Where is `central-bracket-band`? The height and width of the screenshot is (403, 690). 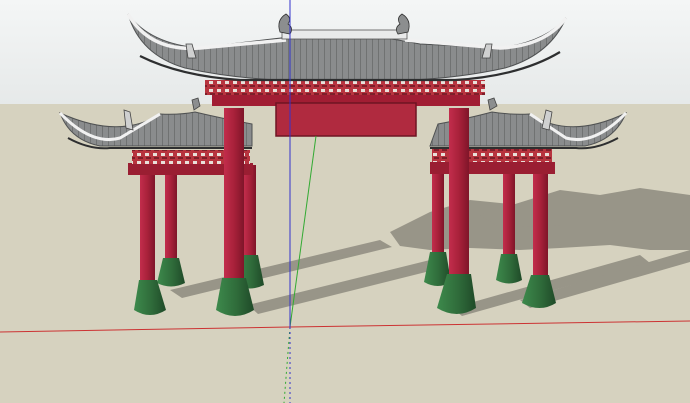 central-bracket-band is located at coordinates (345, 87).